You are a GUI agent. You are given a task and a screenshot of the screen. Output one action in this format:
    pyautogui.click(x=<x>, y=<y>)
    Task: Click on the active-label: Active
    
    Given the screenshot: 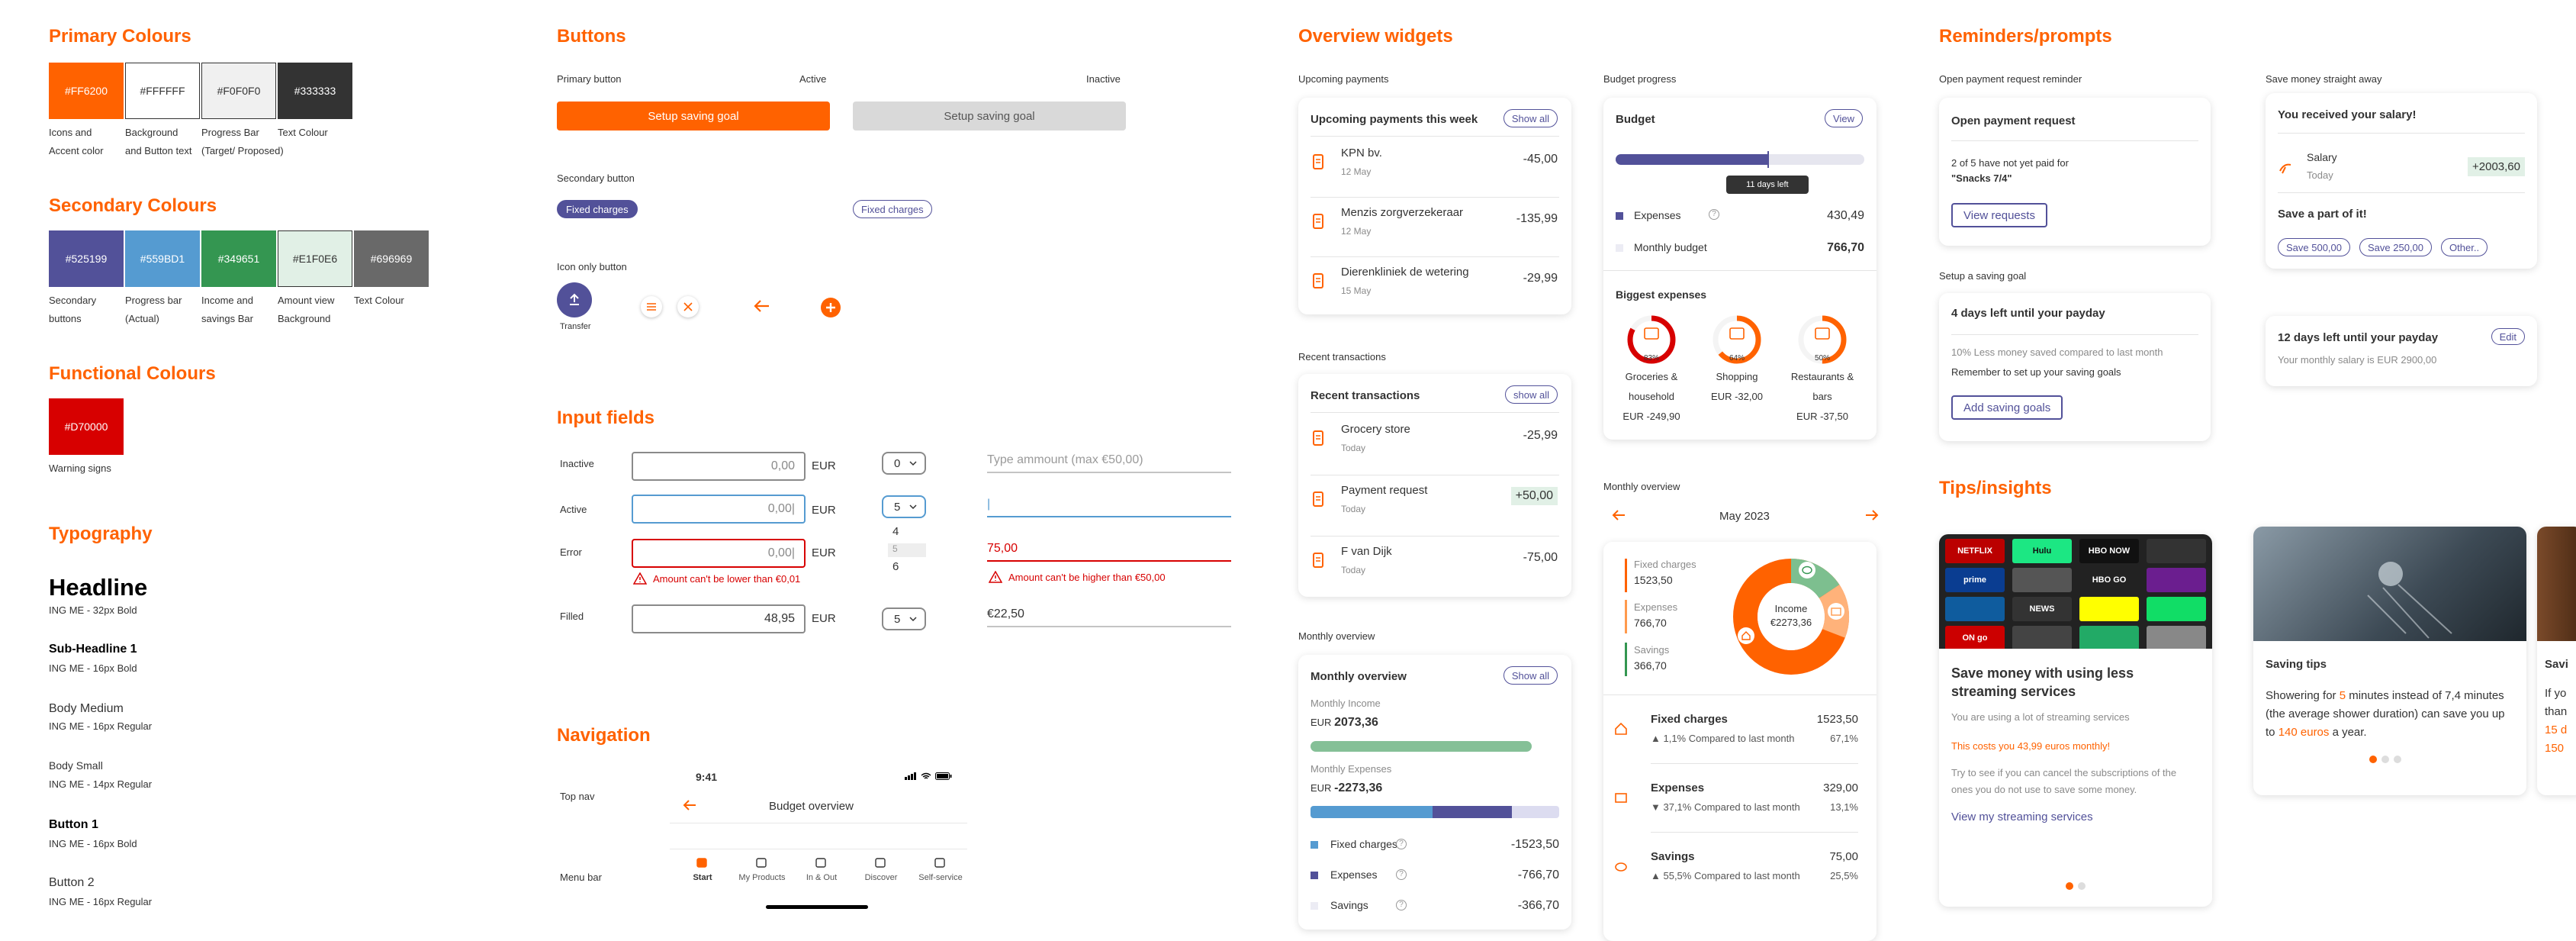 What is the action you would take?
    pyautogui.click(x=813, y=79)
    